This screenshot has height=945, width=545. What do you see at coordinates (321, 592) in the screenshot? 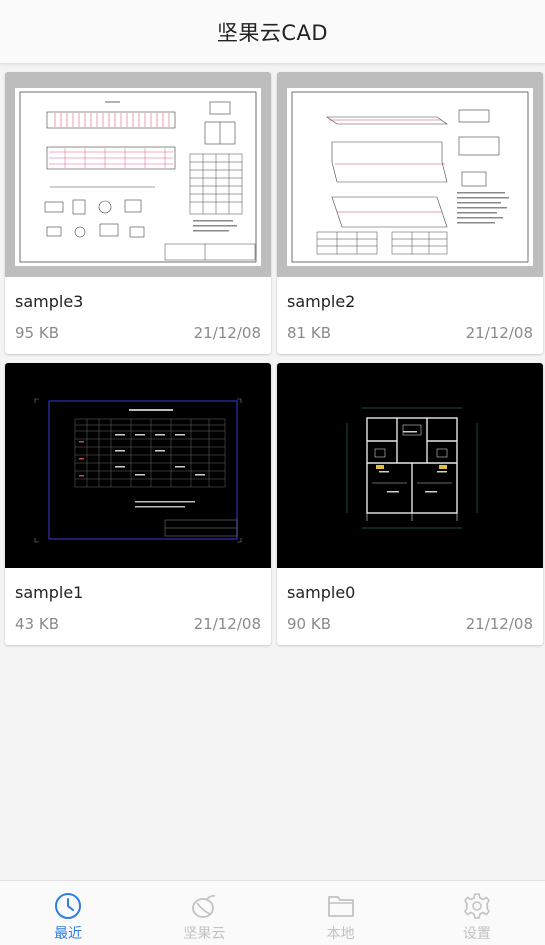
I see `file-name: sample0` at bounding box center [321, 592].